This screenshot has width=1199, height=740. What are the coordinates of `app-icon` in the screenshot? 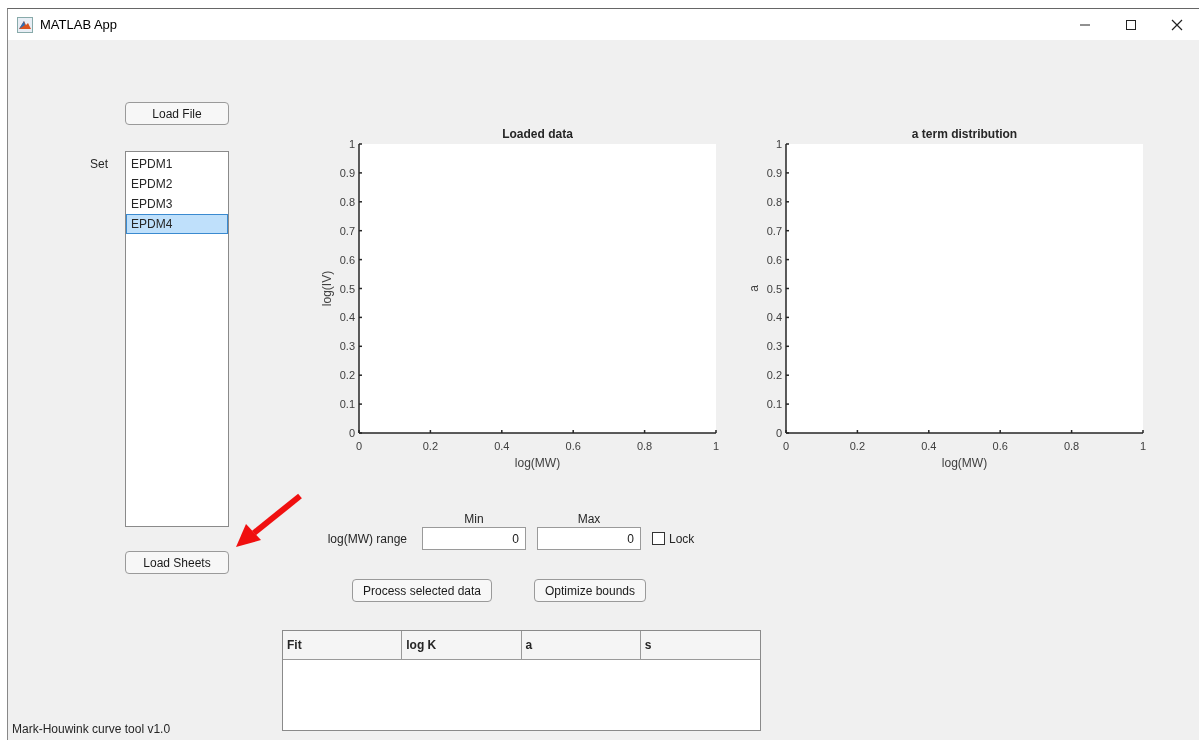 It's located at (25, 24).